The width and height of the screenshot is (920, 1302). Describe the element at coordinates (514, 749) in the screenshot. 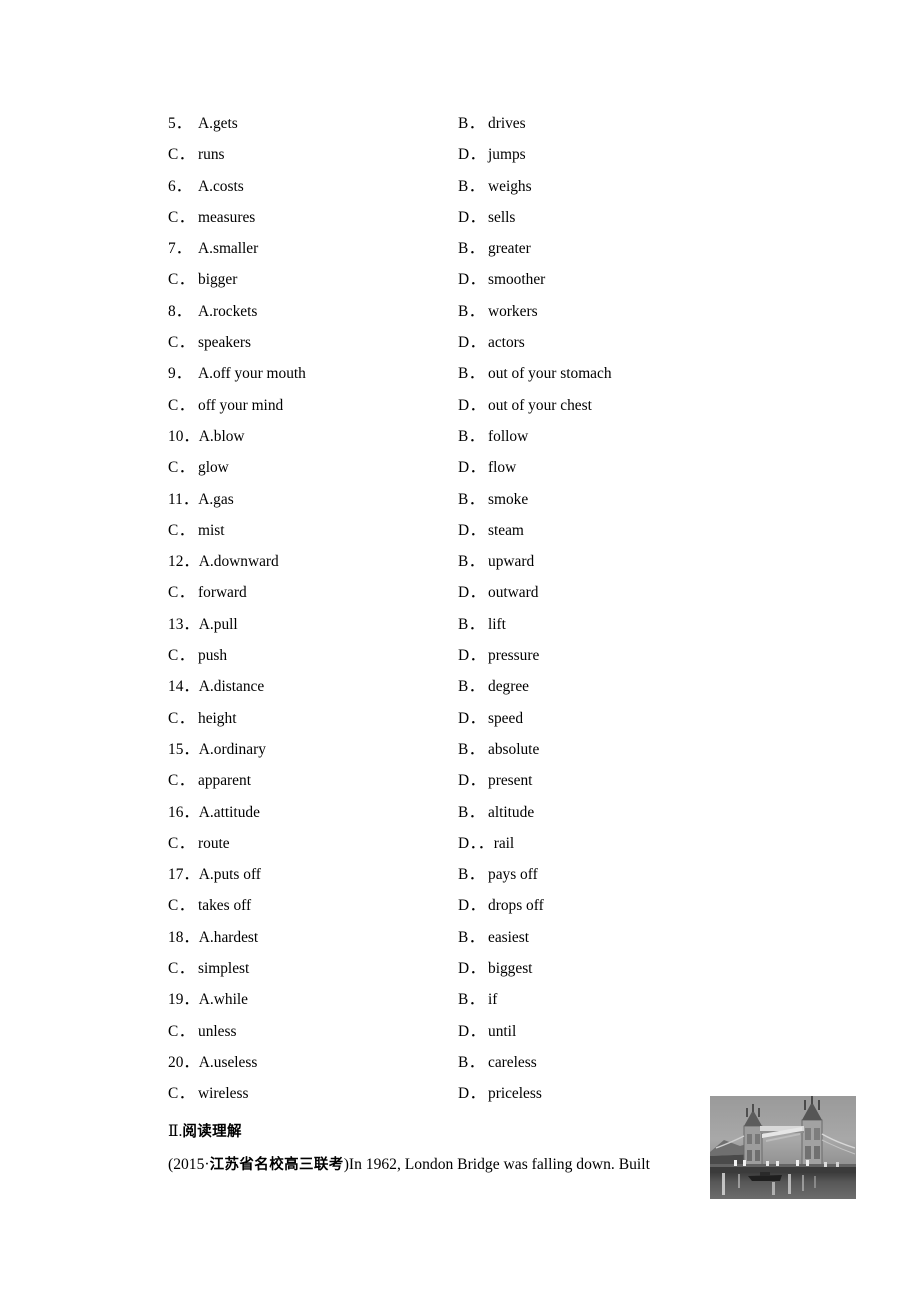

I see `option-b-text: absolute` at that location.